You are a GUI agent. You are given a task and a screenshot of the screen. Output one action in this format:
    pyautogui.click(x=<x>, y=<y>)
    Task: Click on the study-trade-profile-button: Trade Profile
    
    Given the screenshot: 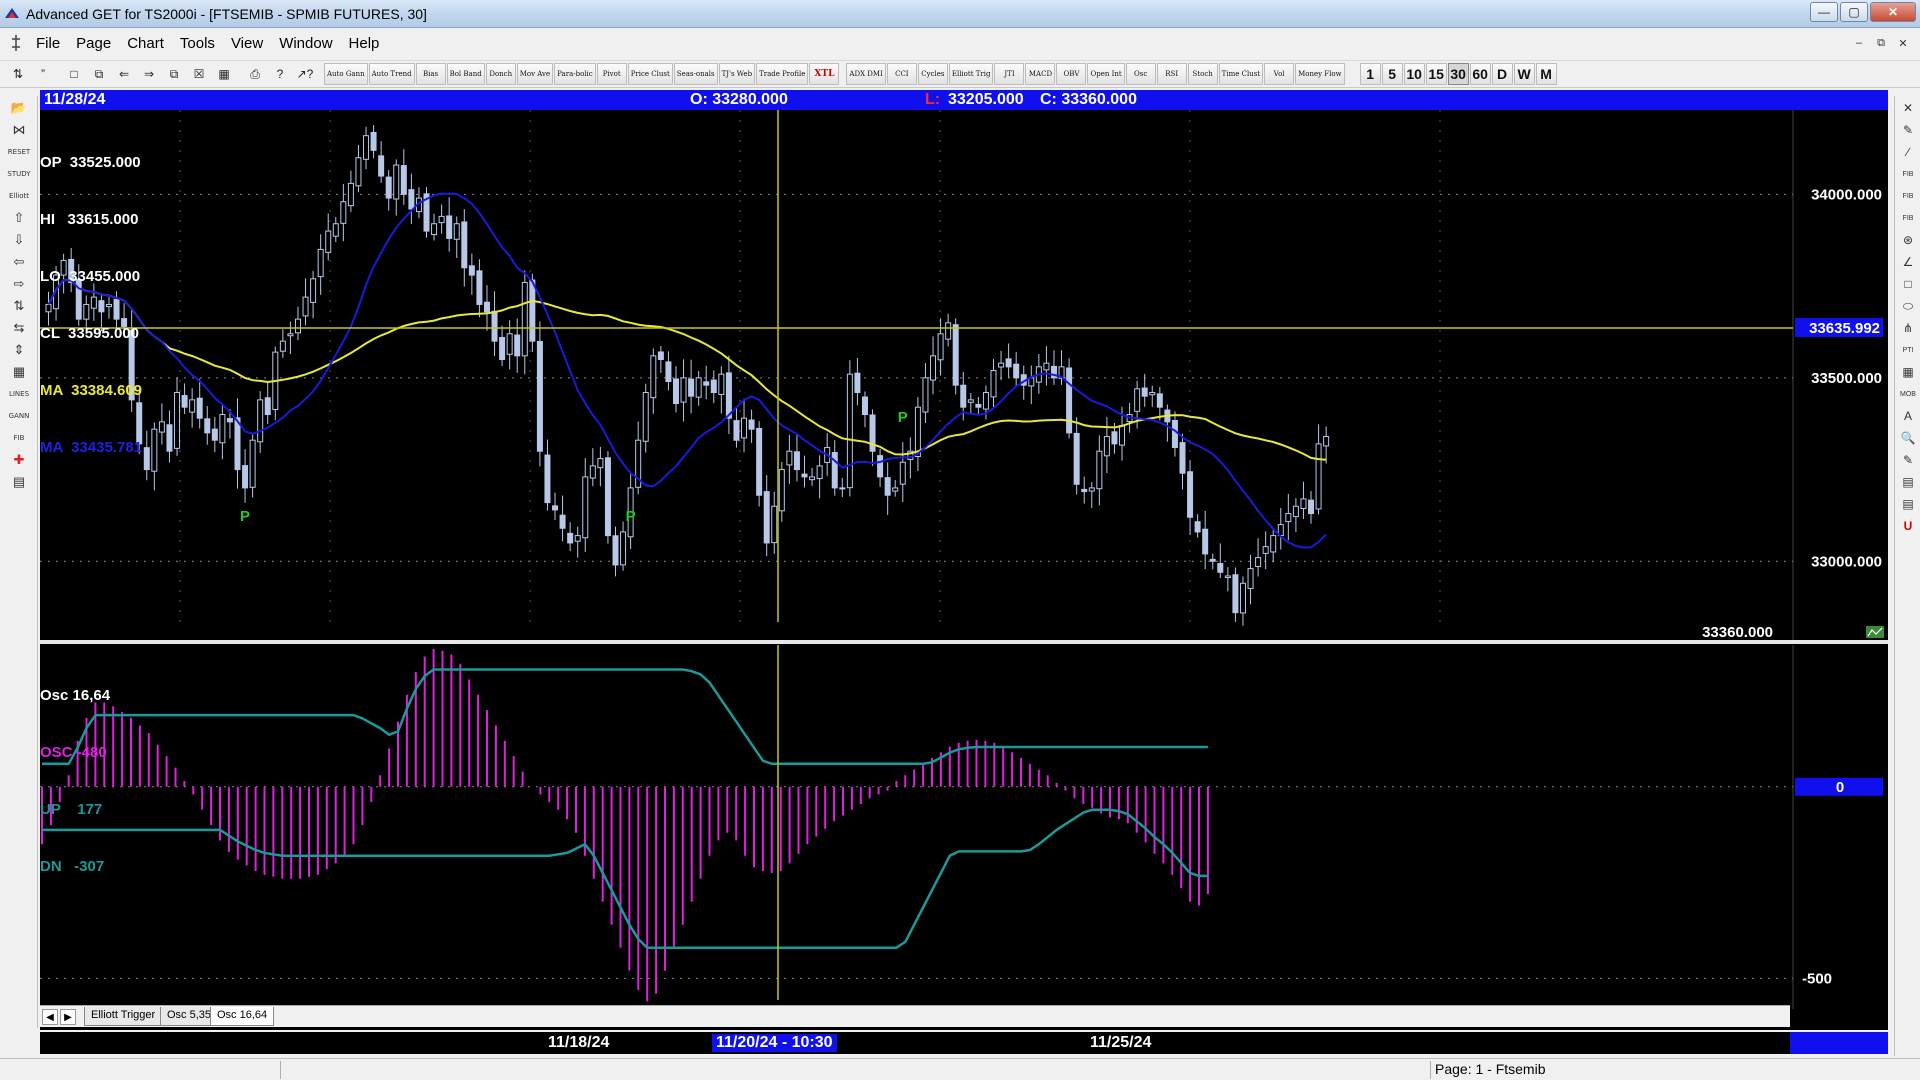 What is the action you would take?
    pyautogui.click(x=782, y=74)
    